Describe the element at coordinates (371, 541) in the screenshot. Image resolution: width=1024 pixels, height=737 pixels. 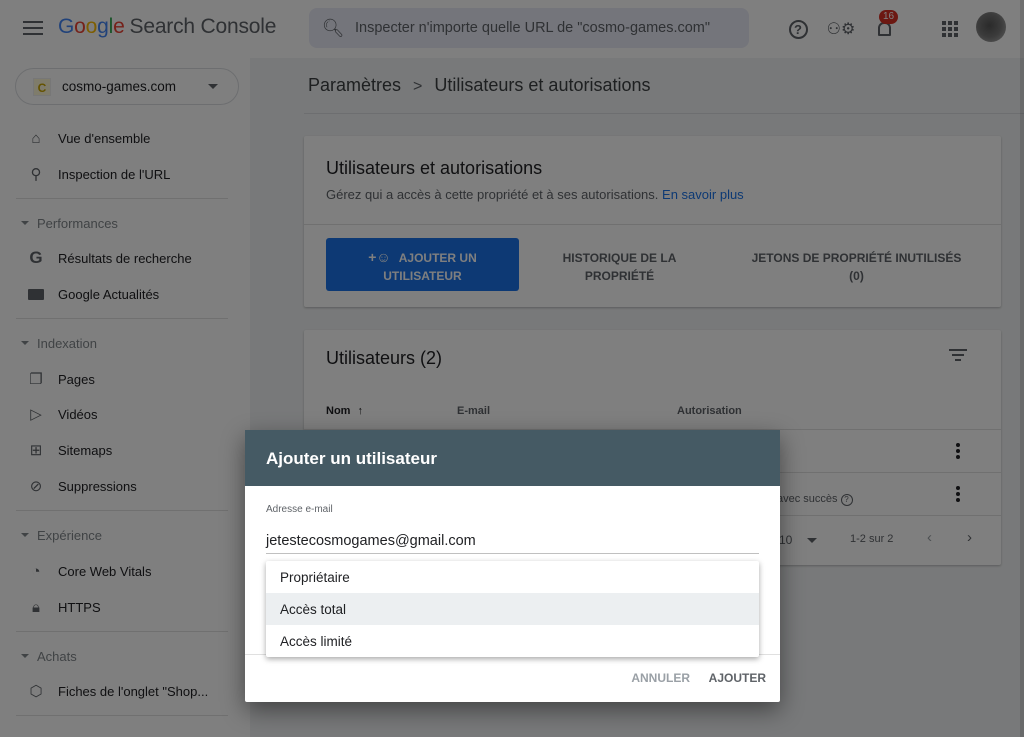
I see `email-field: jetestecosmogames@gmail.com` at that location.